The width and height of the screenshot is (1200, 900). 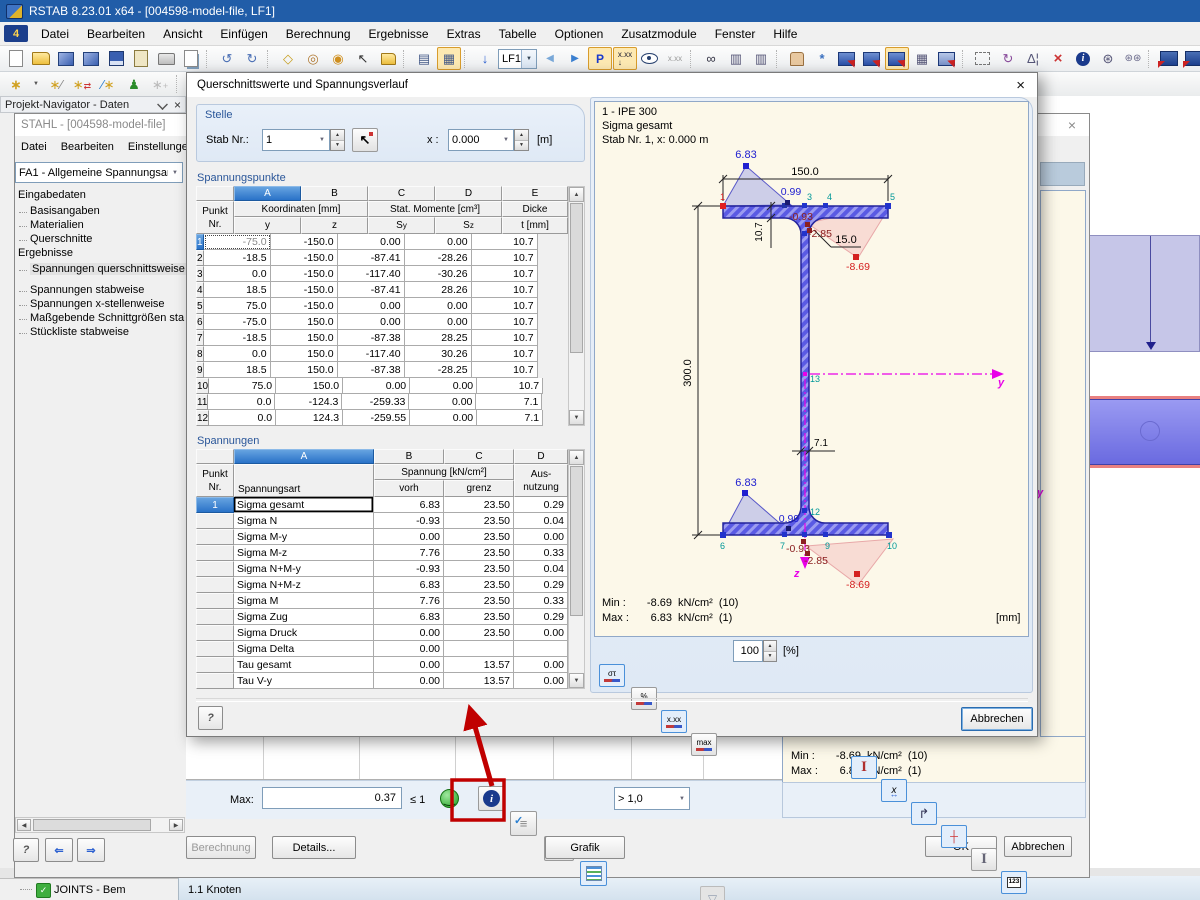 I want to click on show-outline-button: I, so click(x=984, y=859).